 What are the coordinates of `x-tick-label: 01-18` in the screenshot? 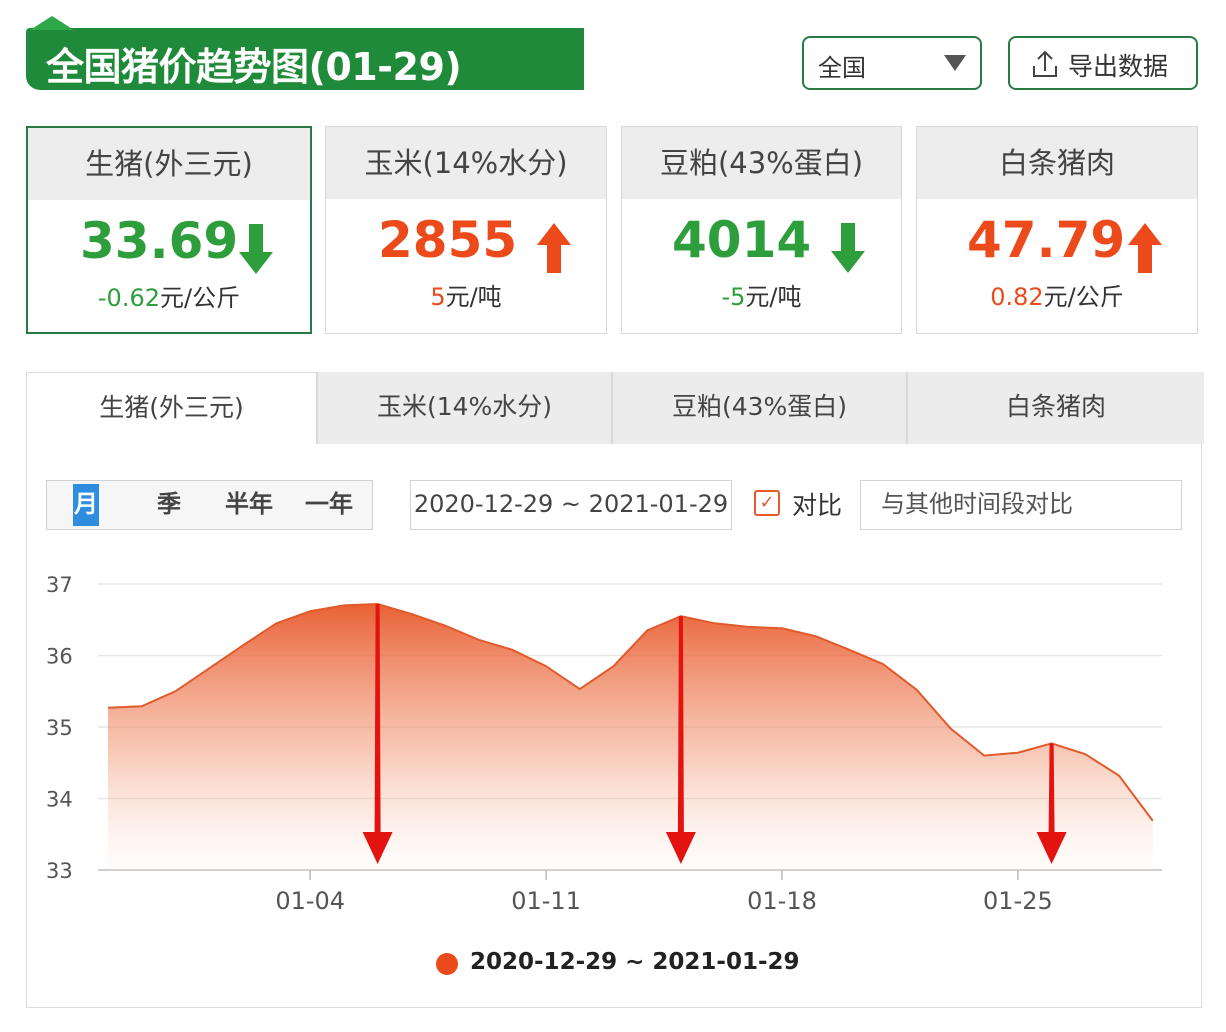 It's located at (782, 901).